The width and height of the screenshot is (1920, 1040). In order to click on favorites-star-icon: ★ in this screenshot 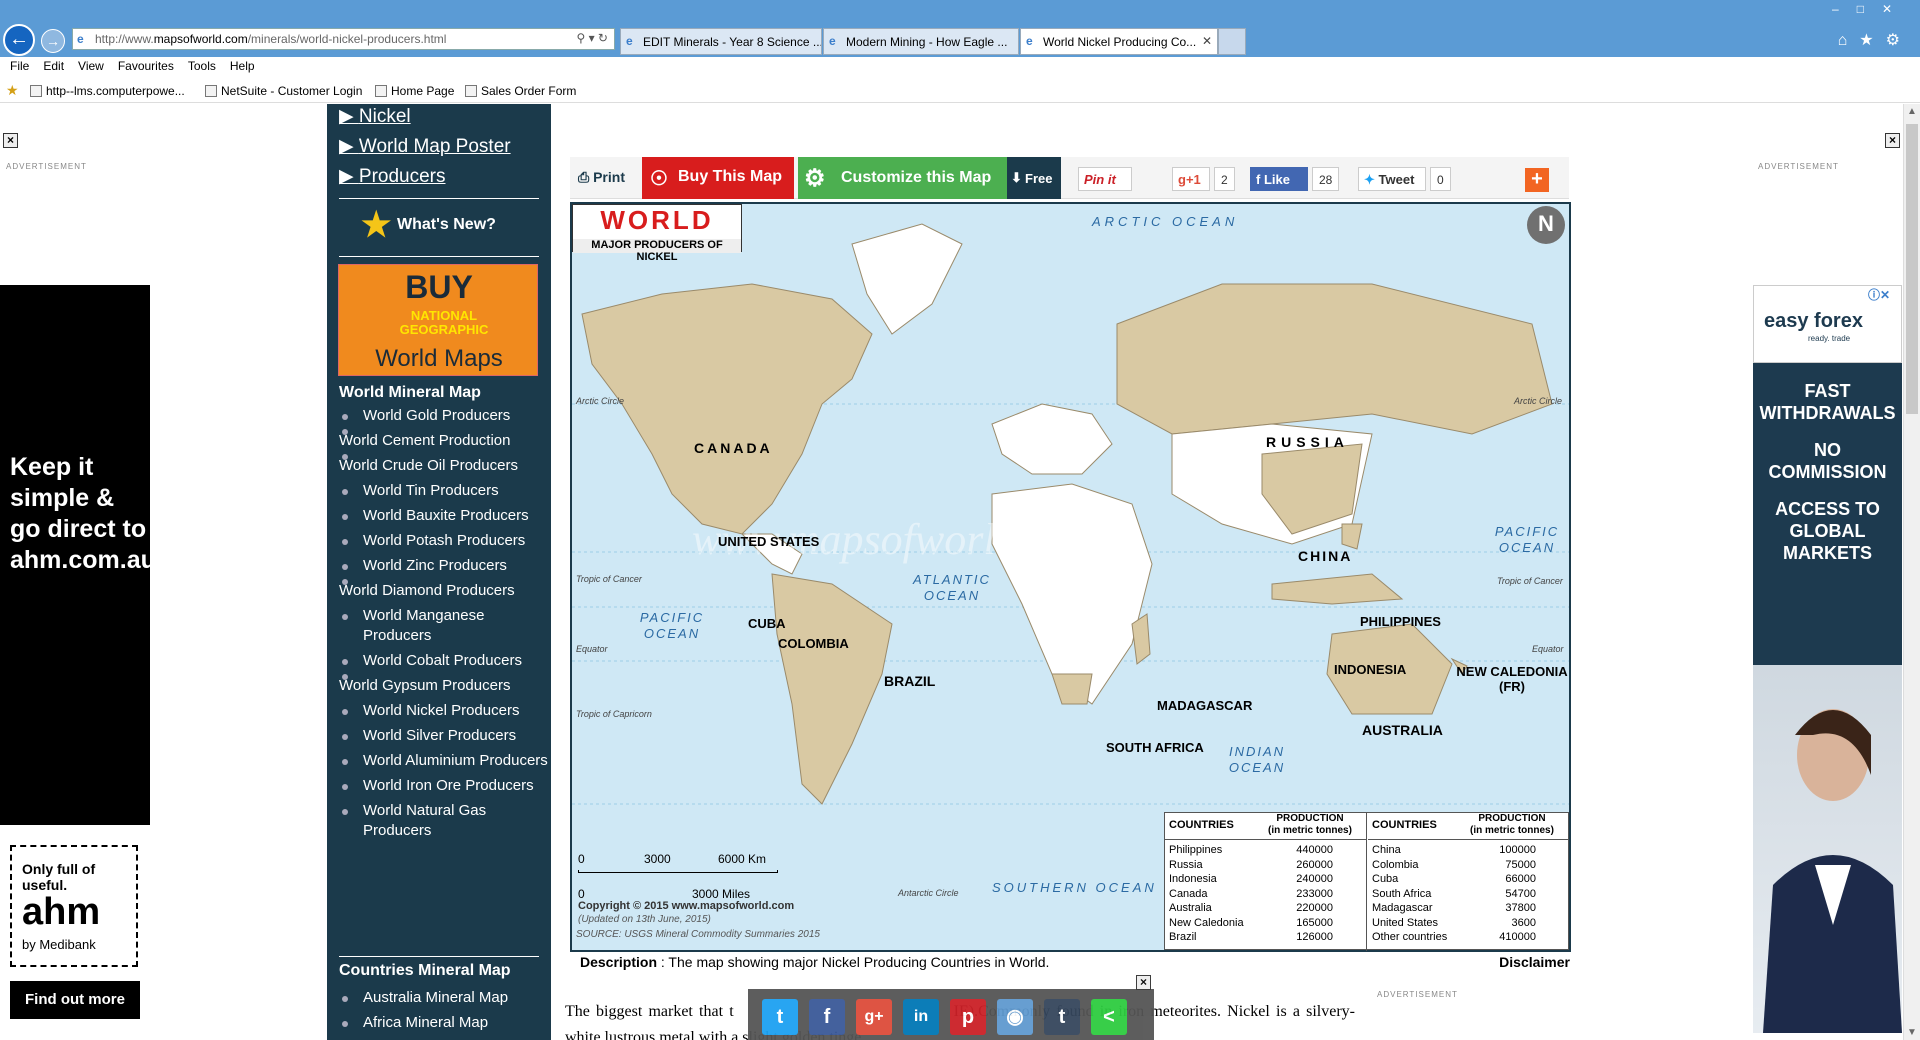, I will do `click(12, 90)`.